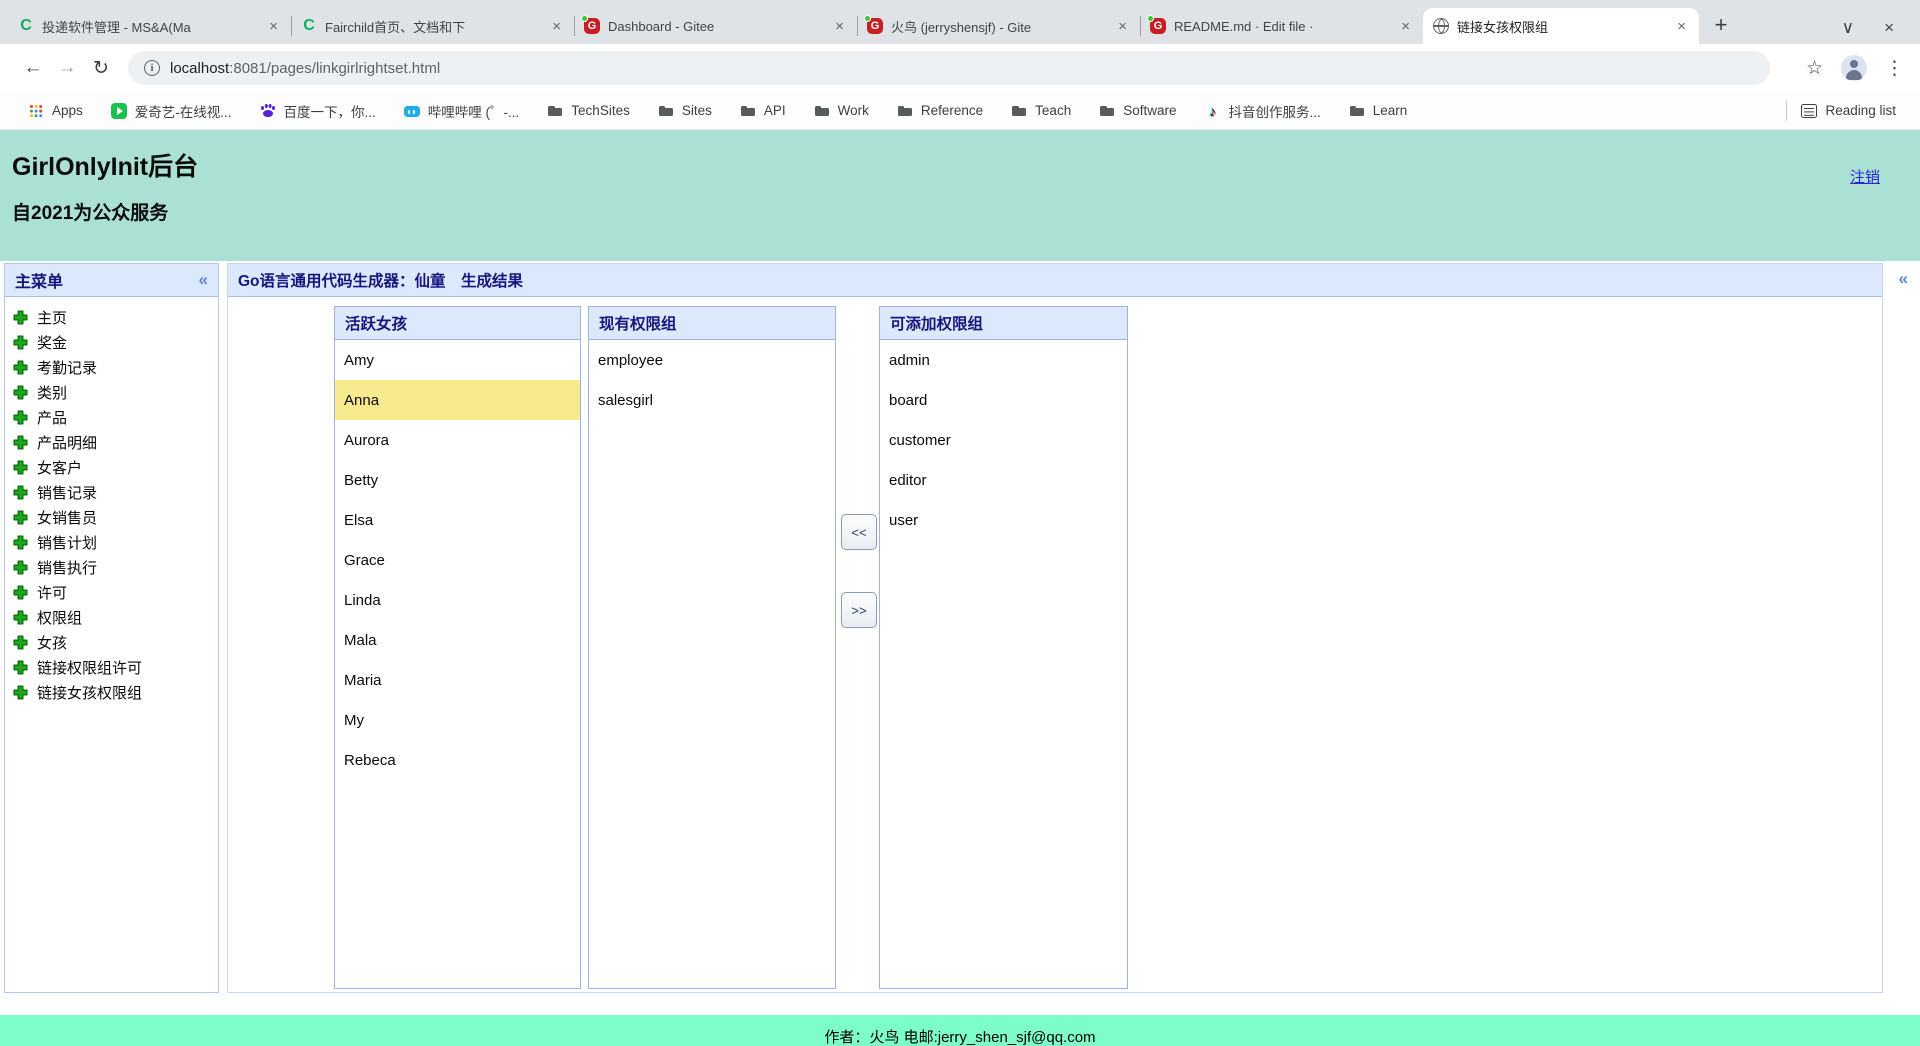 This screenshot has height=1046, width=1920. What do you see at coordinates (115, 417) in the screenshot?
I see `menu-item: 产品` at bounding box center [115, 417].